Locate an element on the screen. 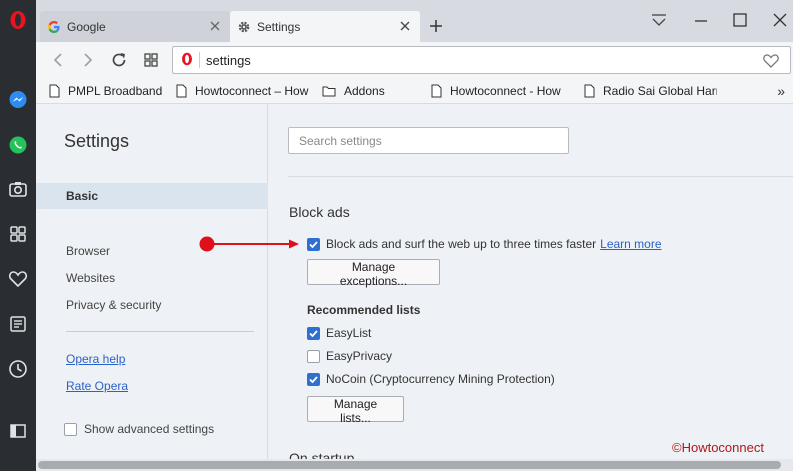 The width and height of the screenshot is (793, 471). speed-dial-icon is located at coordinates (18, 234).